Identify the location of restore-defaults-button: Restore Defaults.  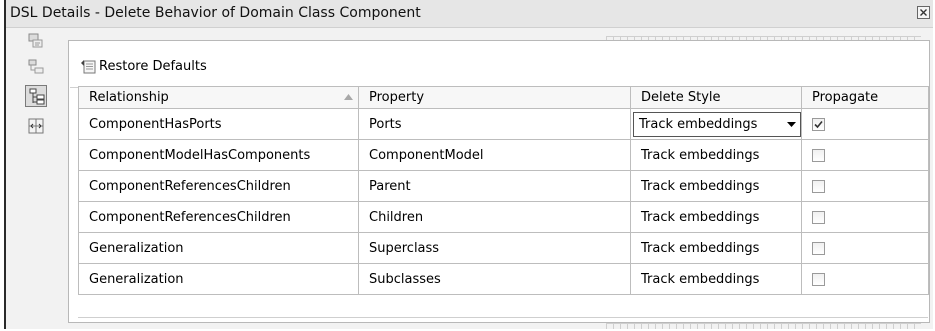
(143, 66).